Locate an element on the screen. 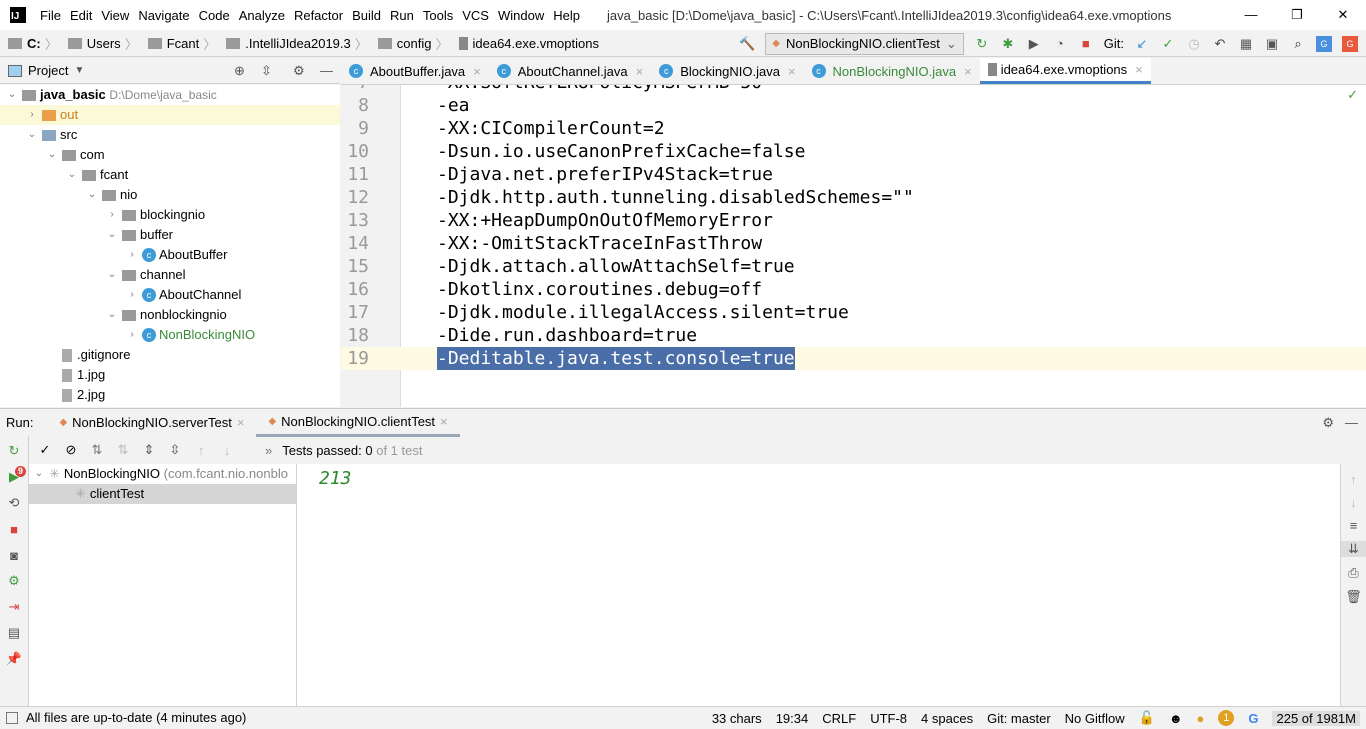 The height and width of the screenshot is (729, 1366). inspector-icon: ☻ is located at coordinates (1176, 718).